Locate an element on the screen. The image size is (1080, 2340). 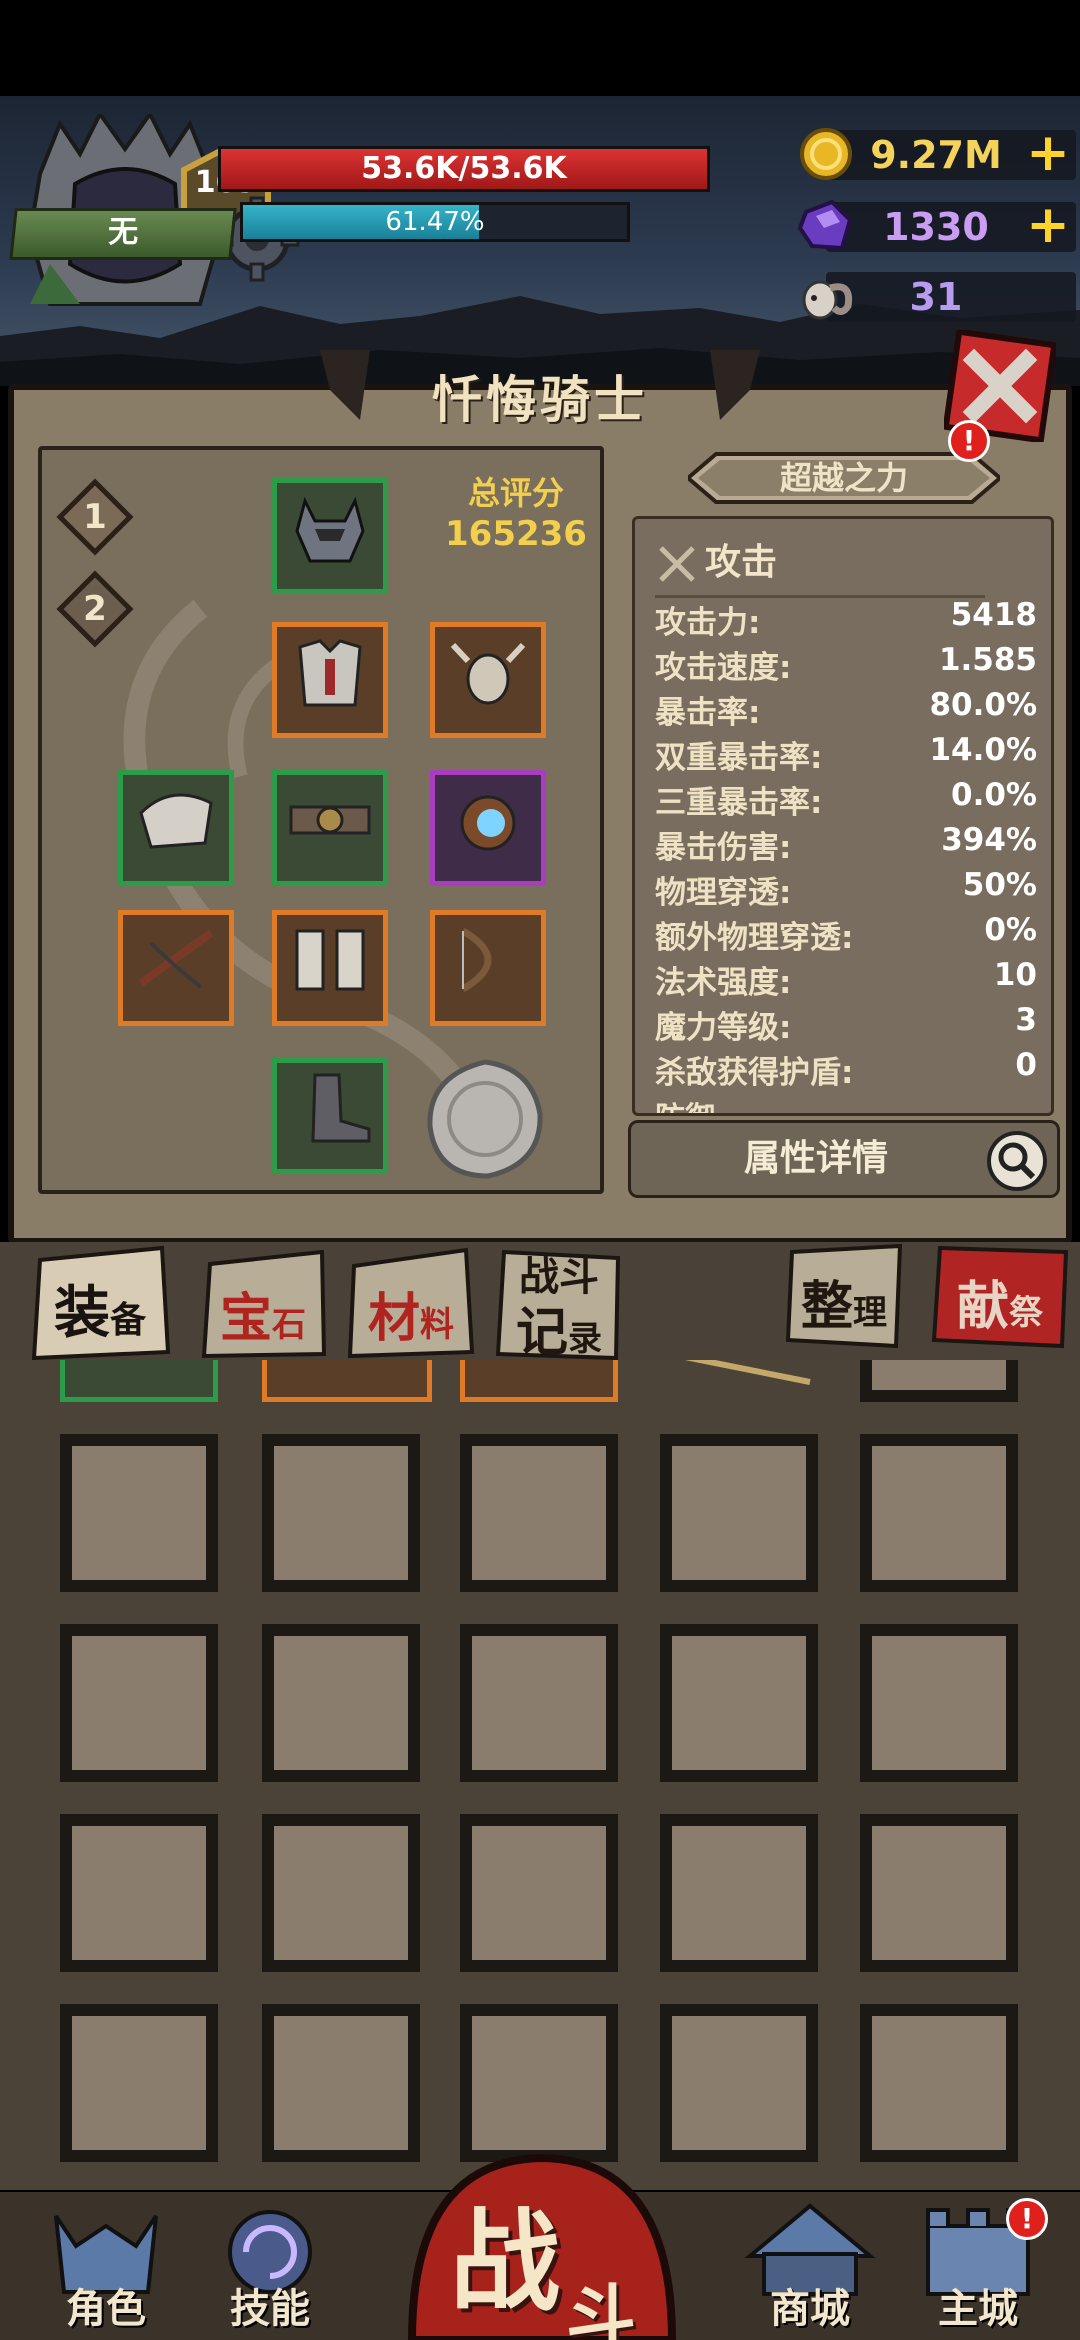
stat-value: 1.585 is located at coordinates (987, 660).